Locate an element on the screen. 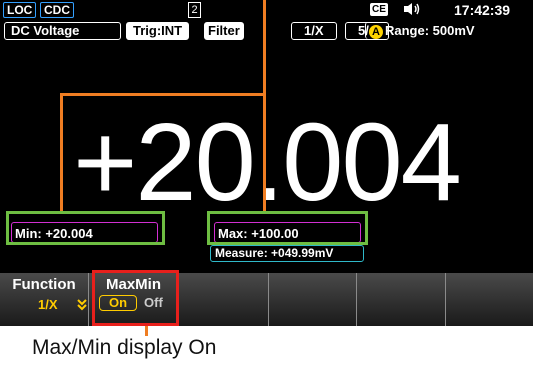 The height and width of the screenshot is (370, 533). range-indicator: A Range: 500mV is located at coordinates (420, 30).